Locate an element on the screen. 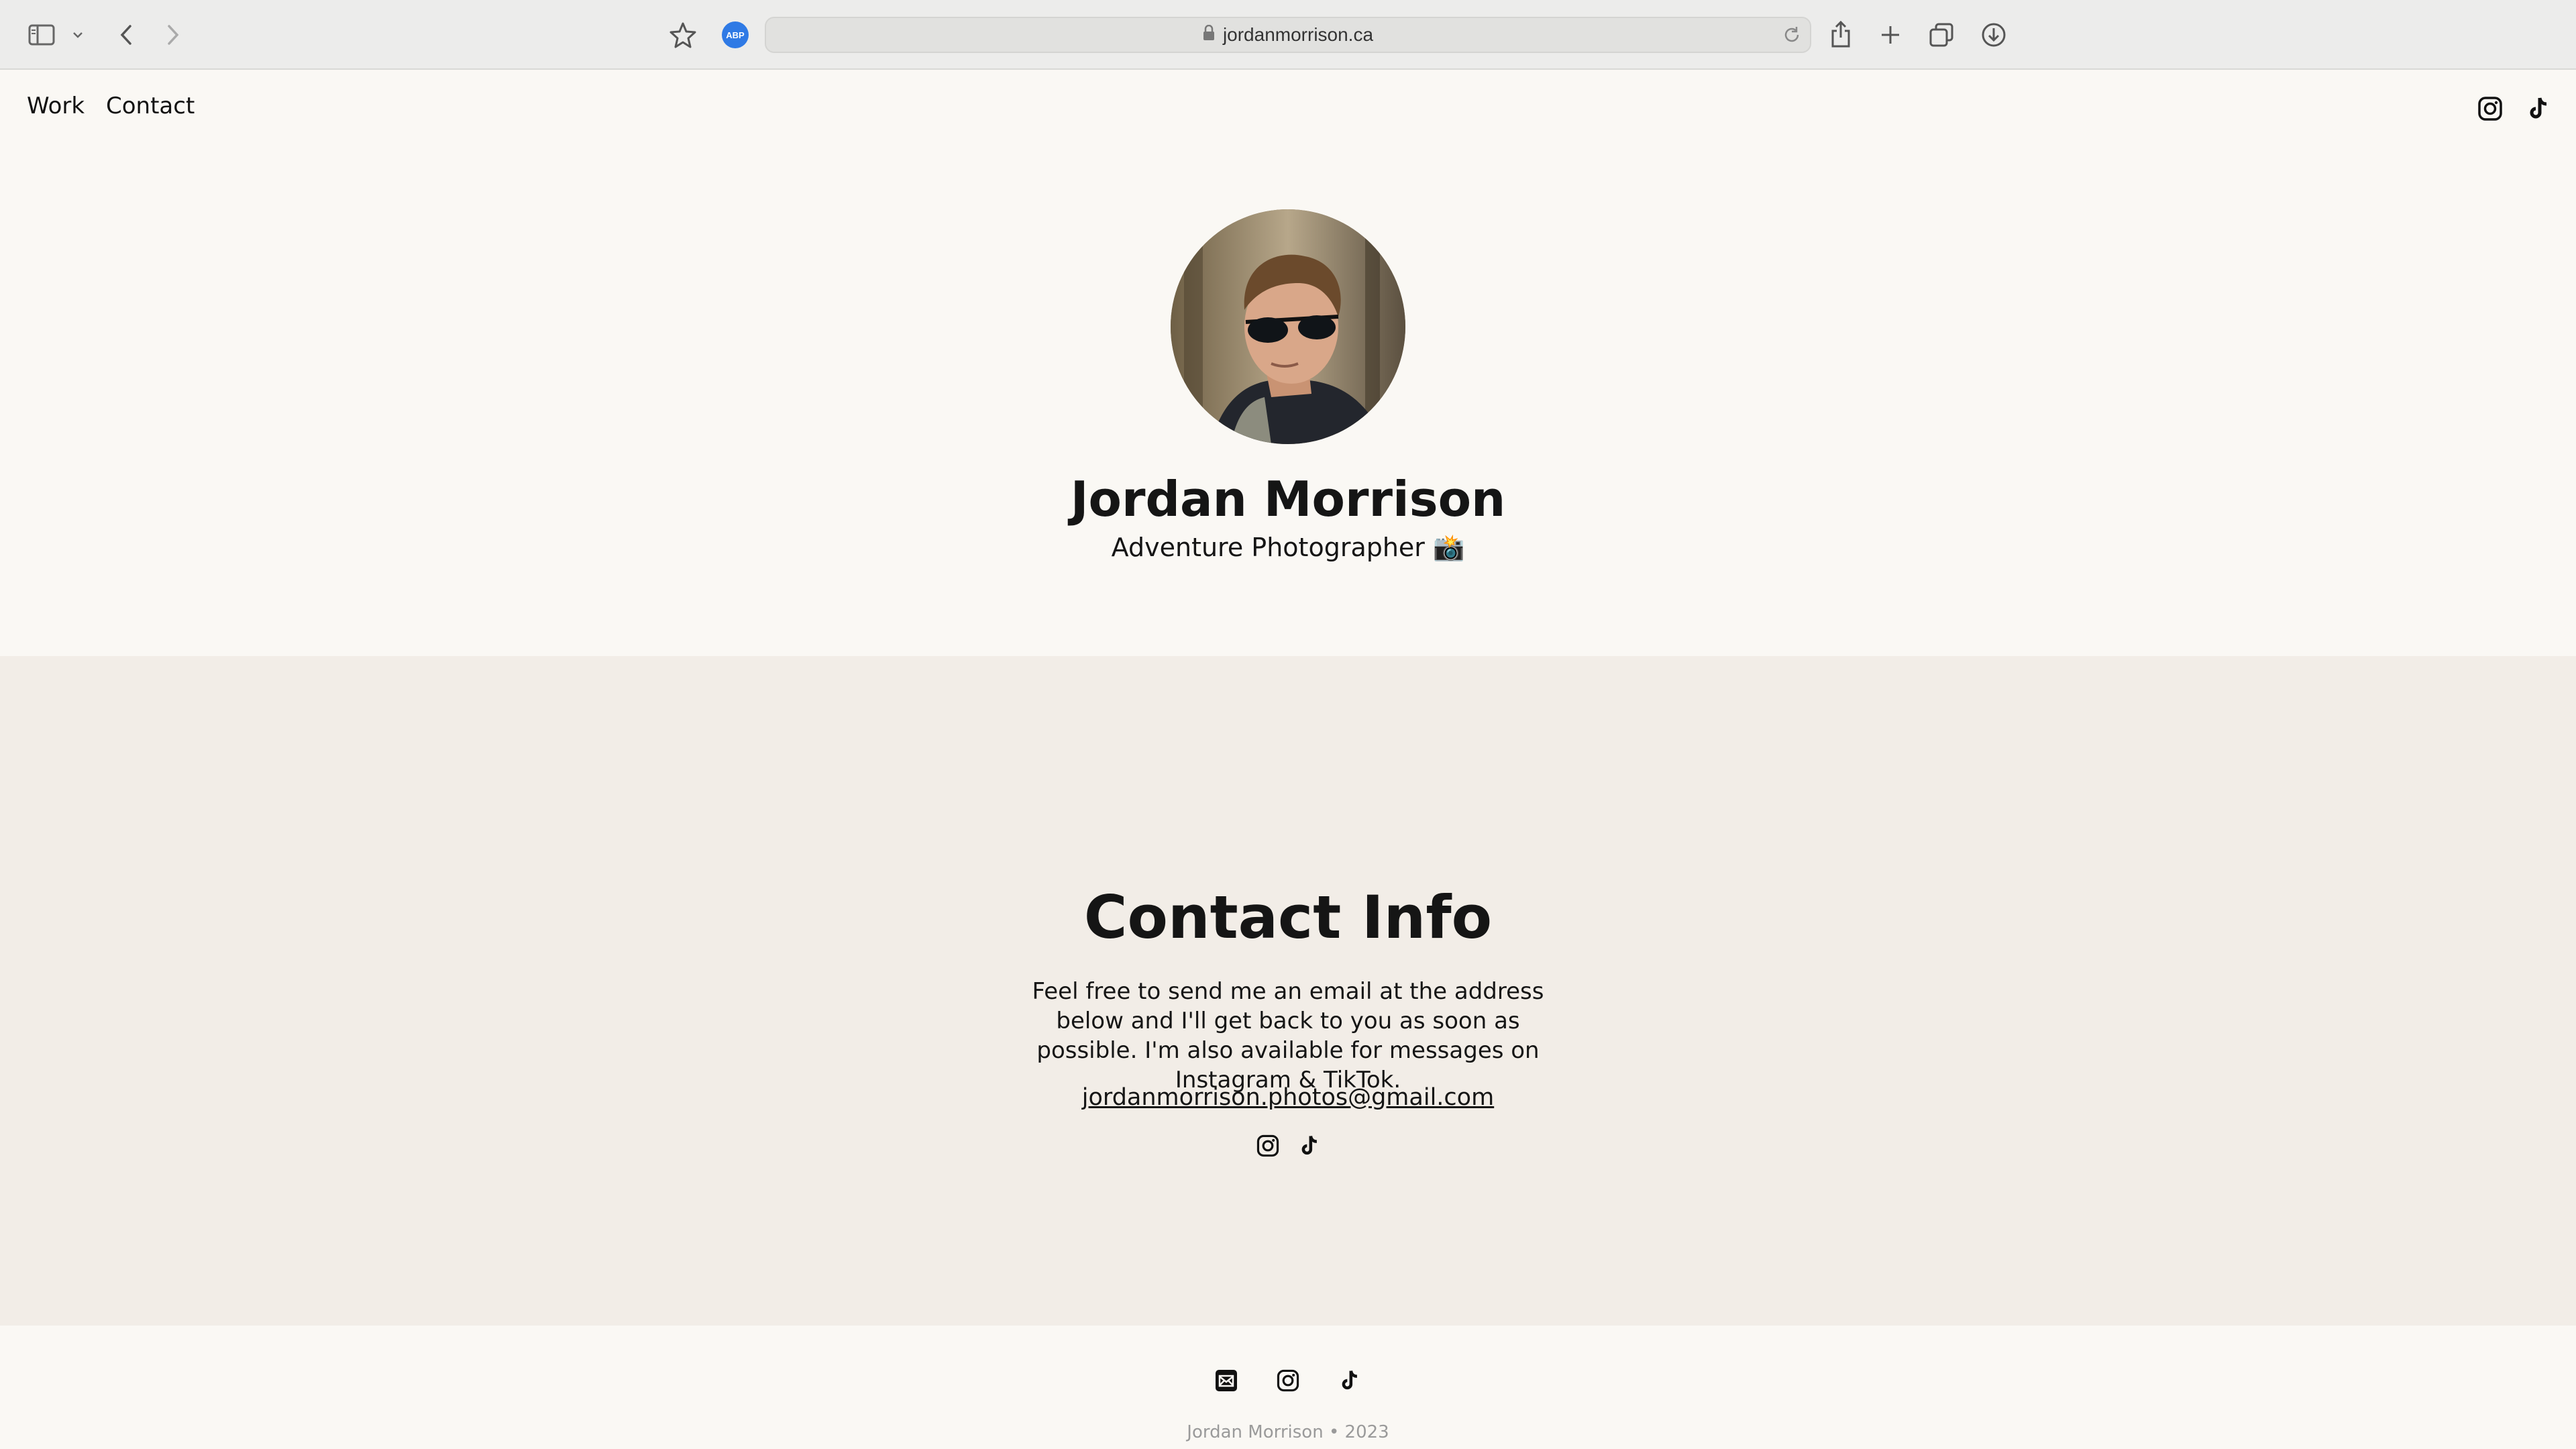 This screenshot has height=1449, width=2576. site-footer: Jordan Morrison • 2023 is located at coordinates (1288, 1387).